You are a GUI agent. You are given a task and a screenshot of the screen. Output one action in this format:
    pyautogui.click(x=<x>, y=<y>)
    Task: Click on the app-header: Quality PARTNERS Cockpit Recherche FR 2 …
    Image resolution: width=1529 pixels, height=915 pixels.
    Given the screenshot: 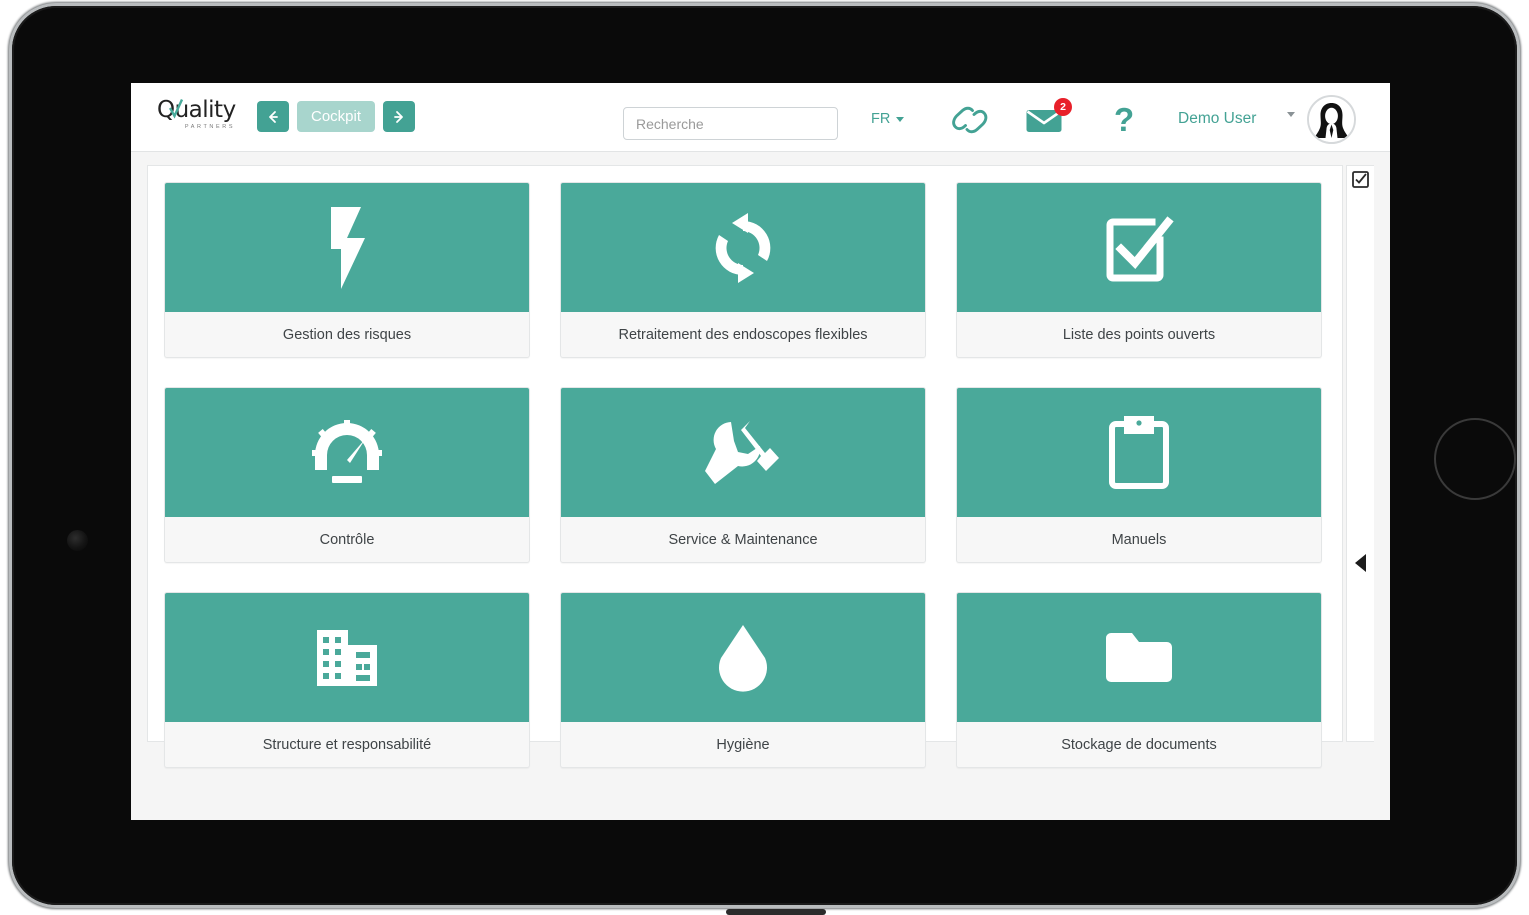 What is the action you would take?
    pyautogui.click(x=760, y=117)
    